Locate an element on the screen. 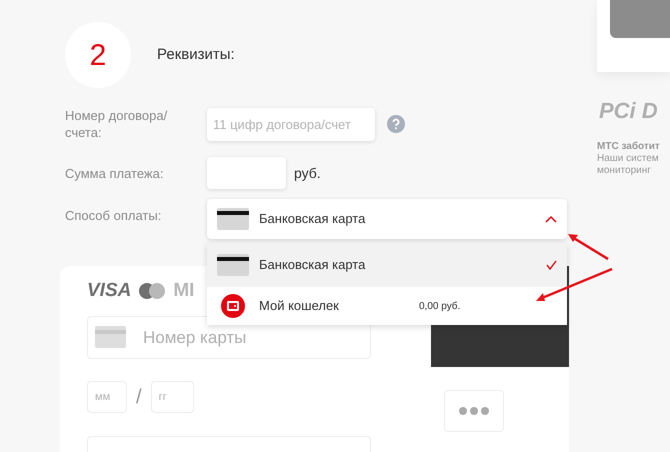 The image size is (670, 452). checkmark-icon is located at coordinates (551, 265).